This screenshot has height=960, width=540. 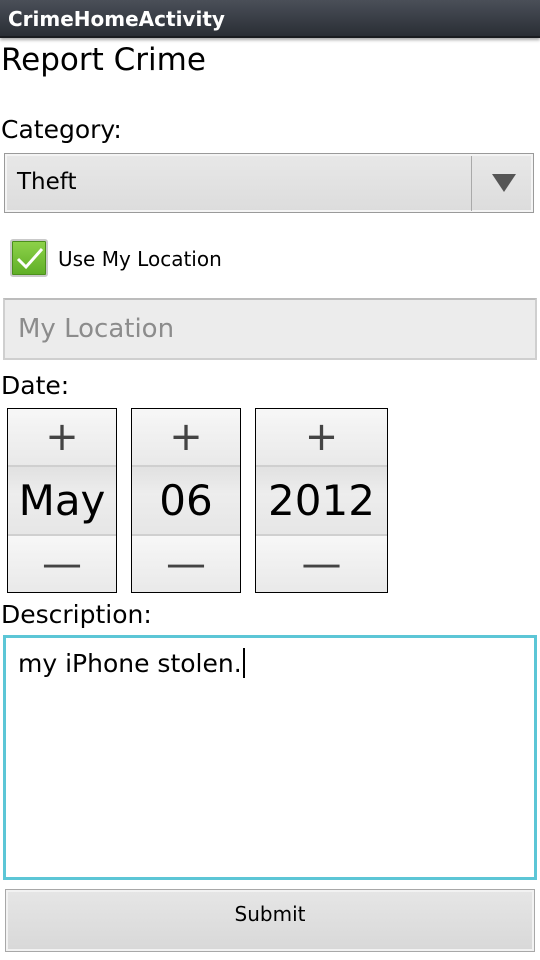 What do you see at coordinates (47, 182) in the screenshot?
I see `category-value: Theft` at bounding box center [47, 182].